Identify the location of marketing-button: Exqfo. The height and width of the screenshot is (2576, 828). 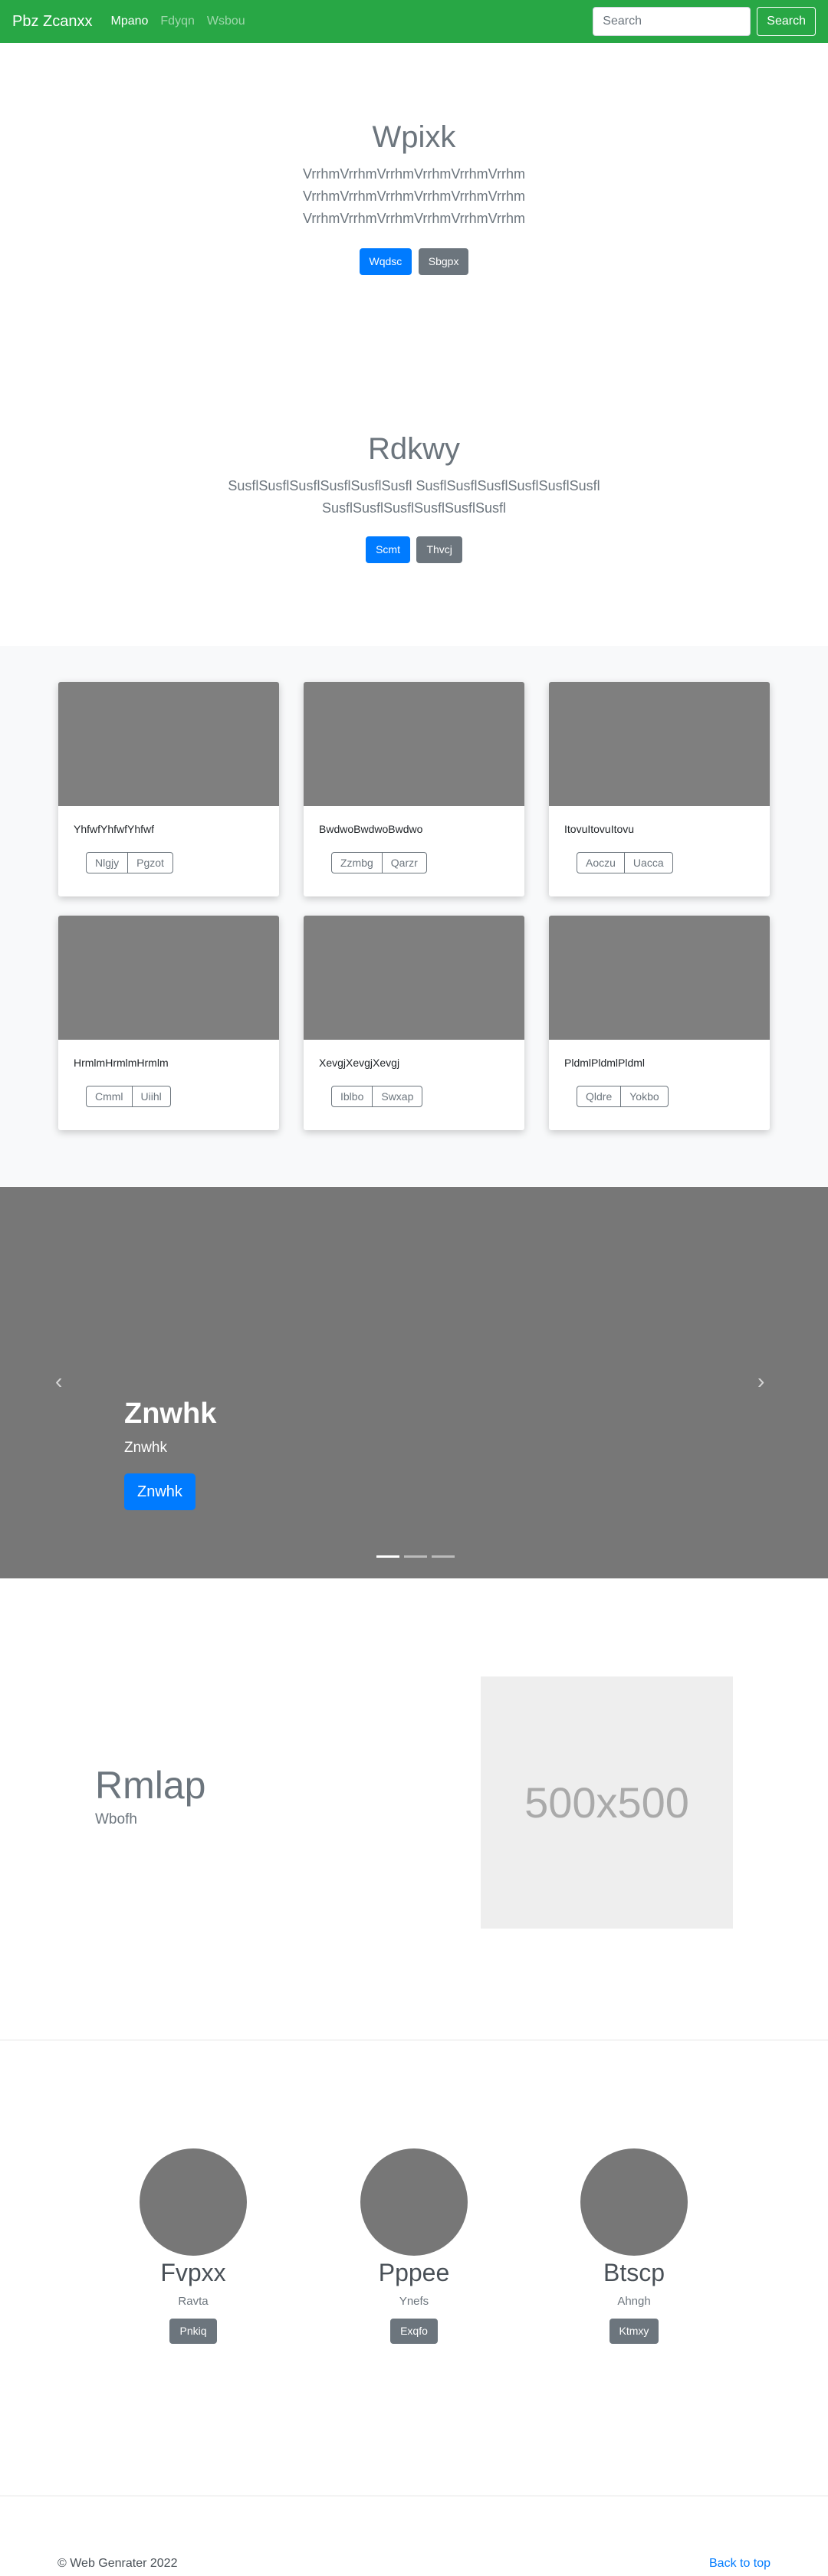
(414, 2332).